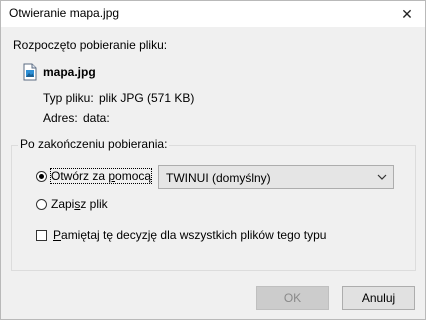 Image resolution: width=426 pixels, height=320 pixels. What do you see at coordinates (147, 98) in the screenshot?
I see `file-type-value: plik JPG (571 KB)` at bounding box center [147, 98].